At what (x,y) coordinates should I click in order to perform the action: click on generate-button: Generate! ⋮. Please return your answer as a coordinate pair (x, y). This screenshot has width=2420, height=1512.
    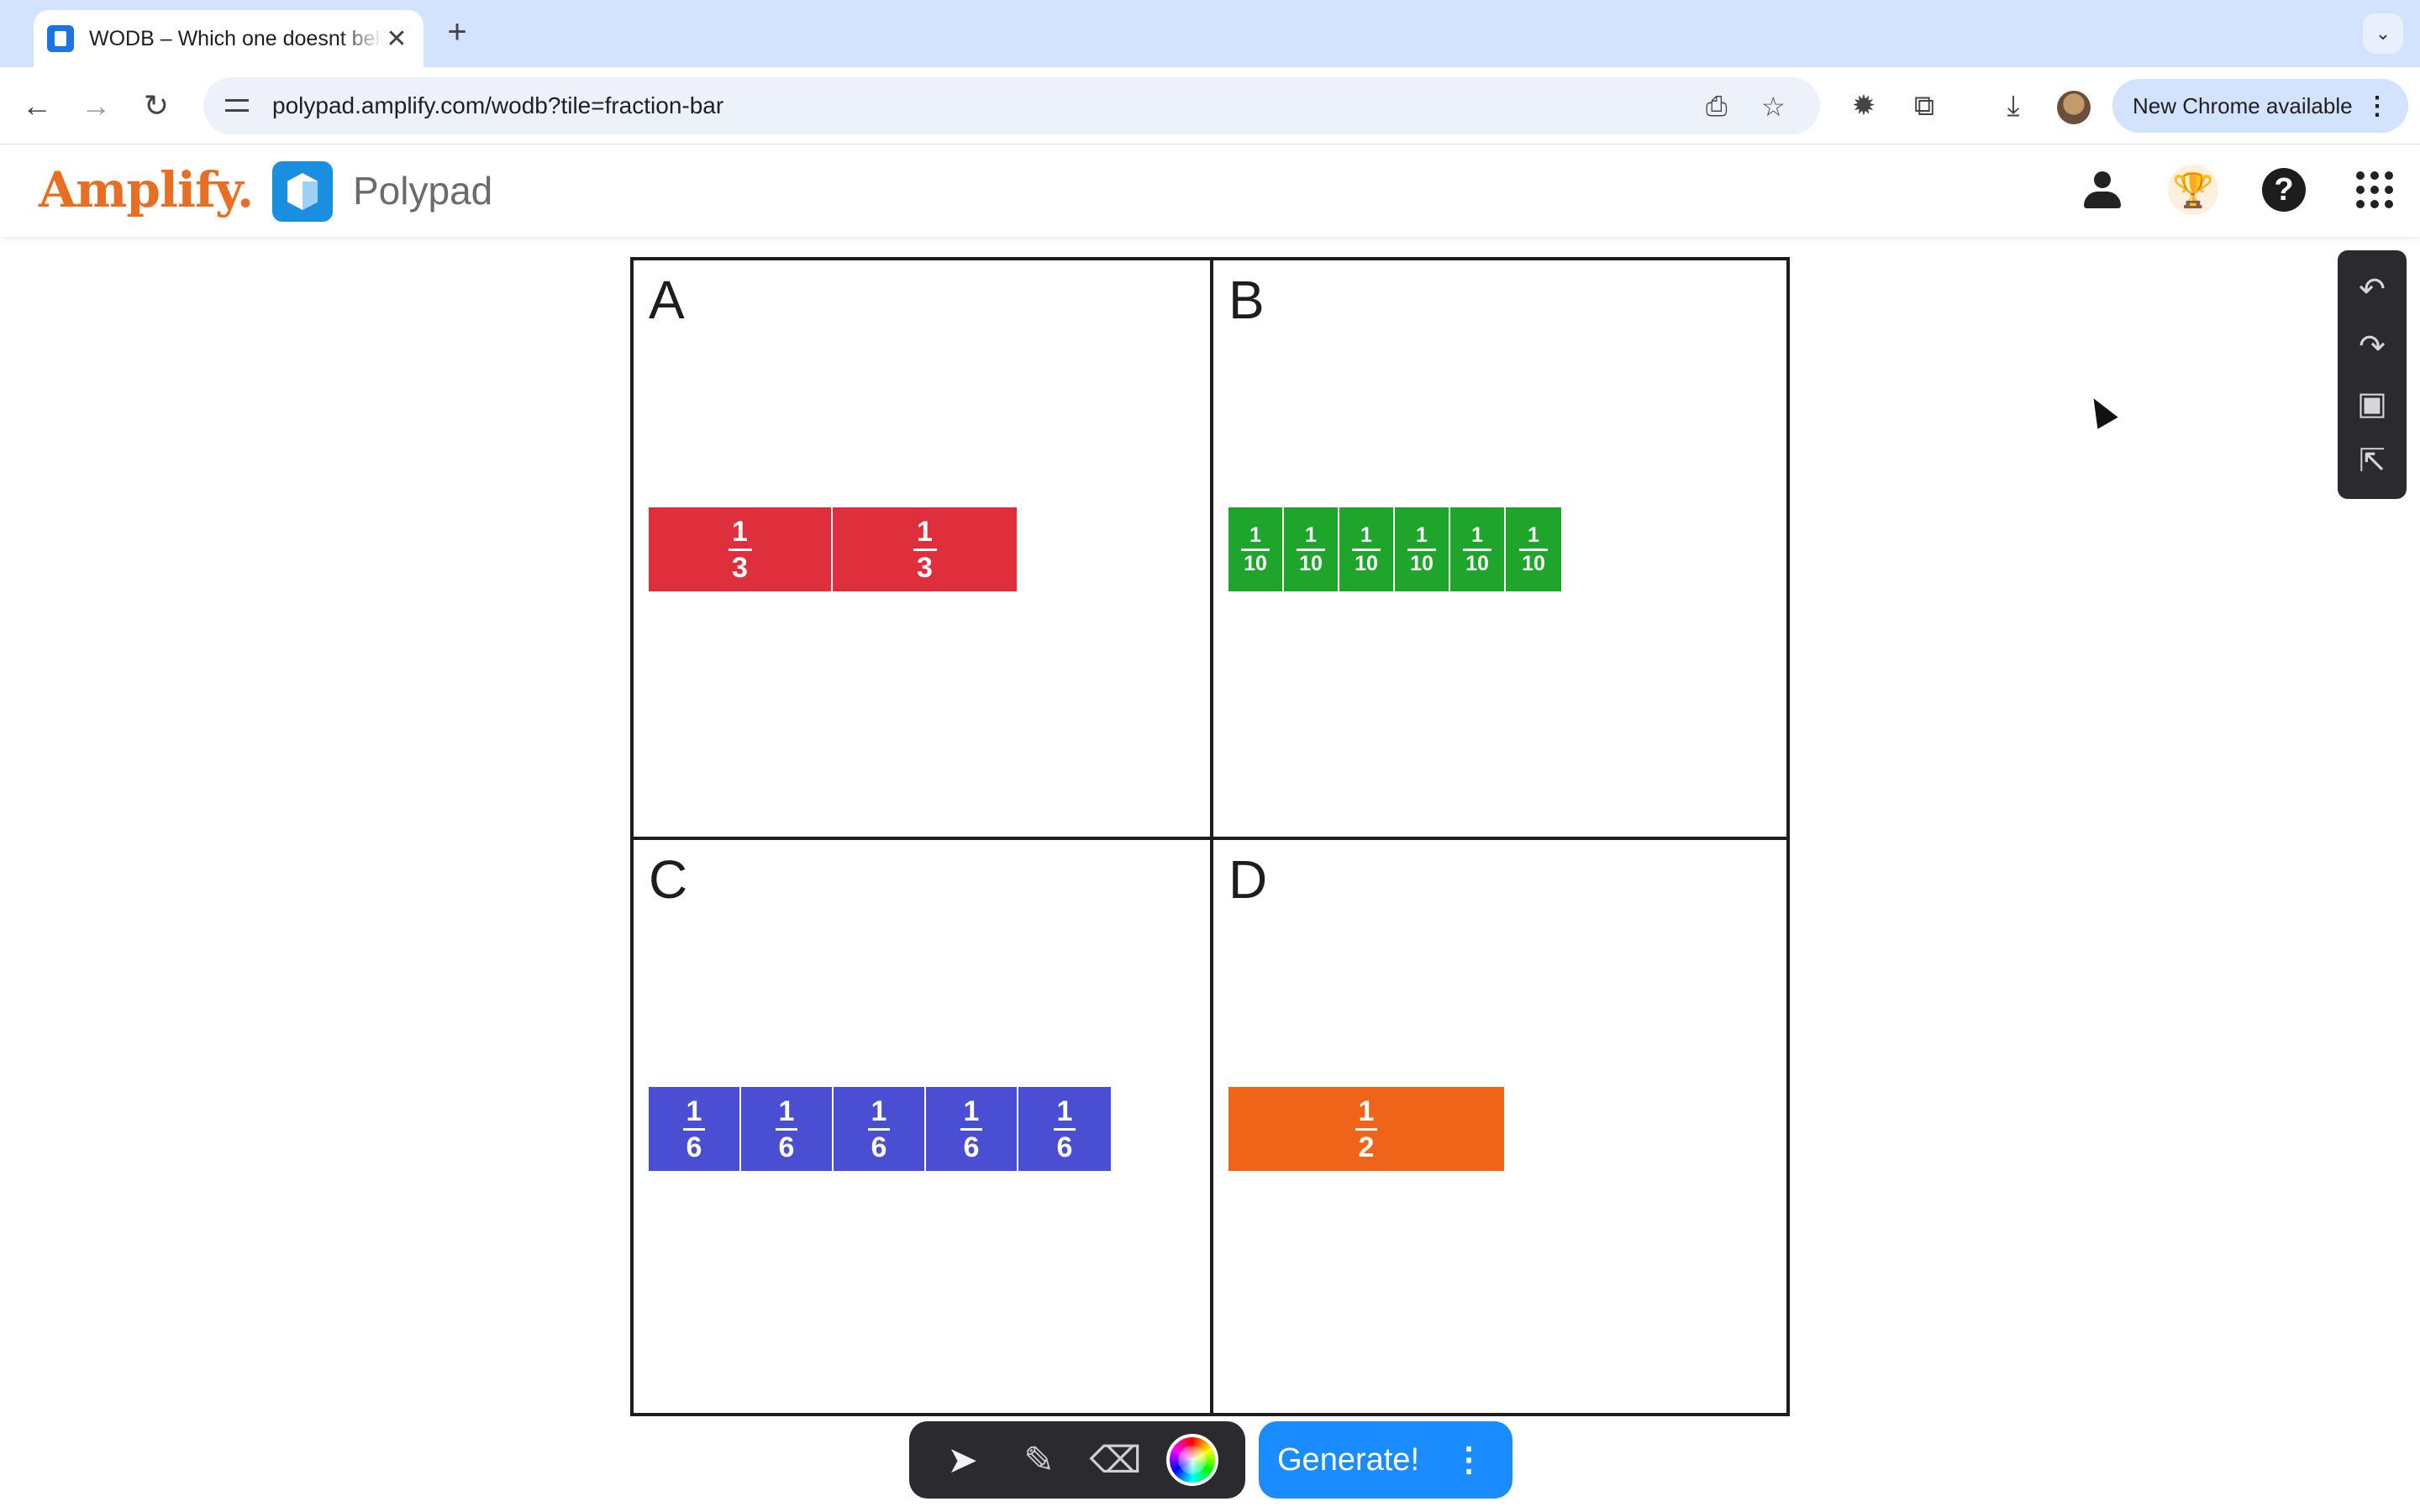
    Looking at the image, I should click on (1385, 1460).